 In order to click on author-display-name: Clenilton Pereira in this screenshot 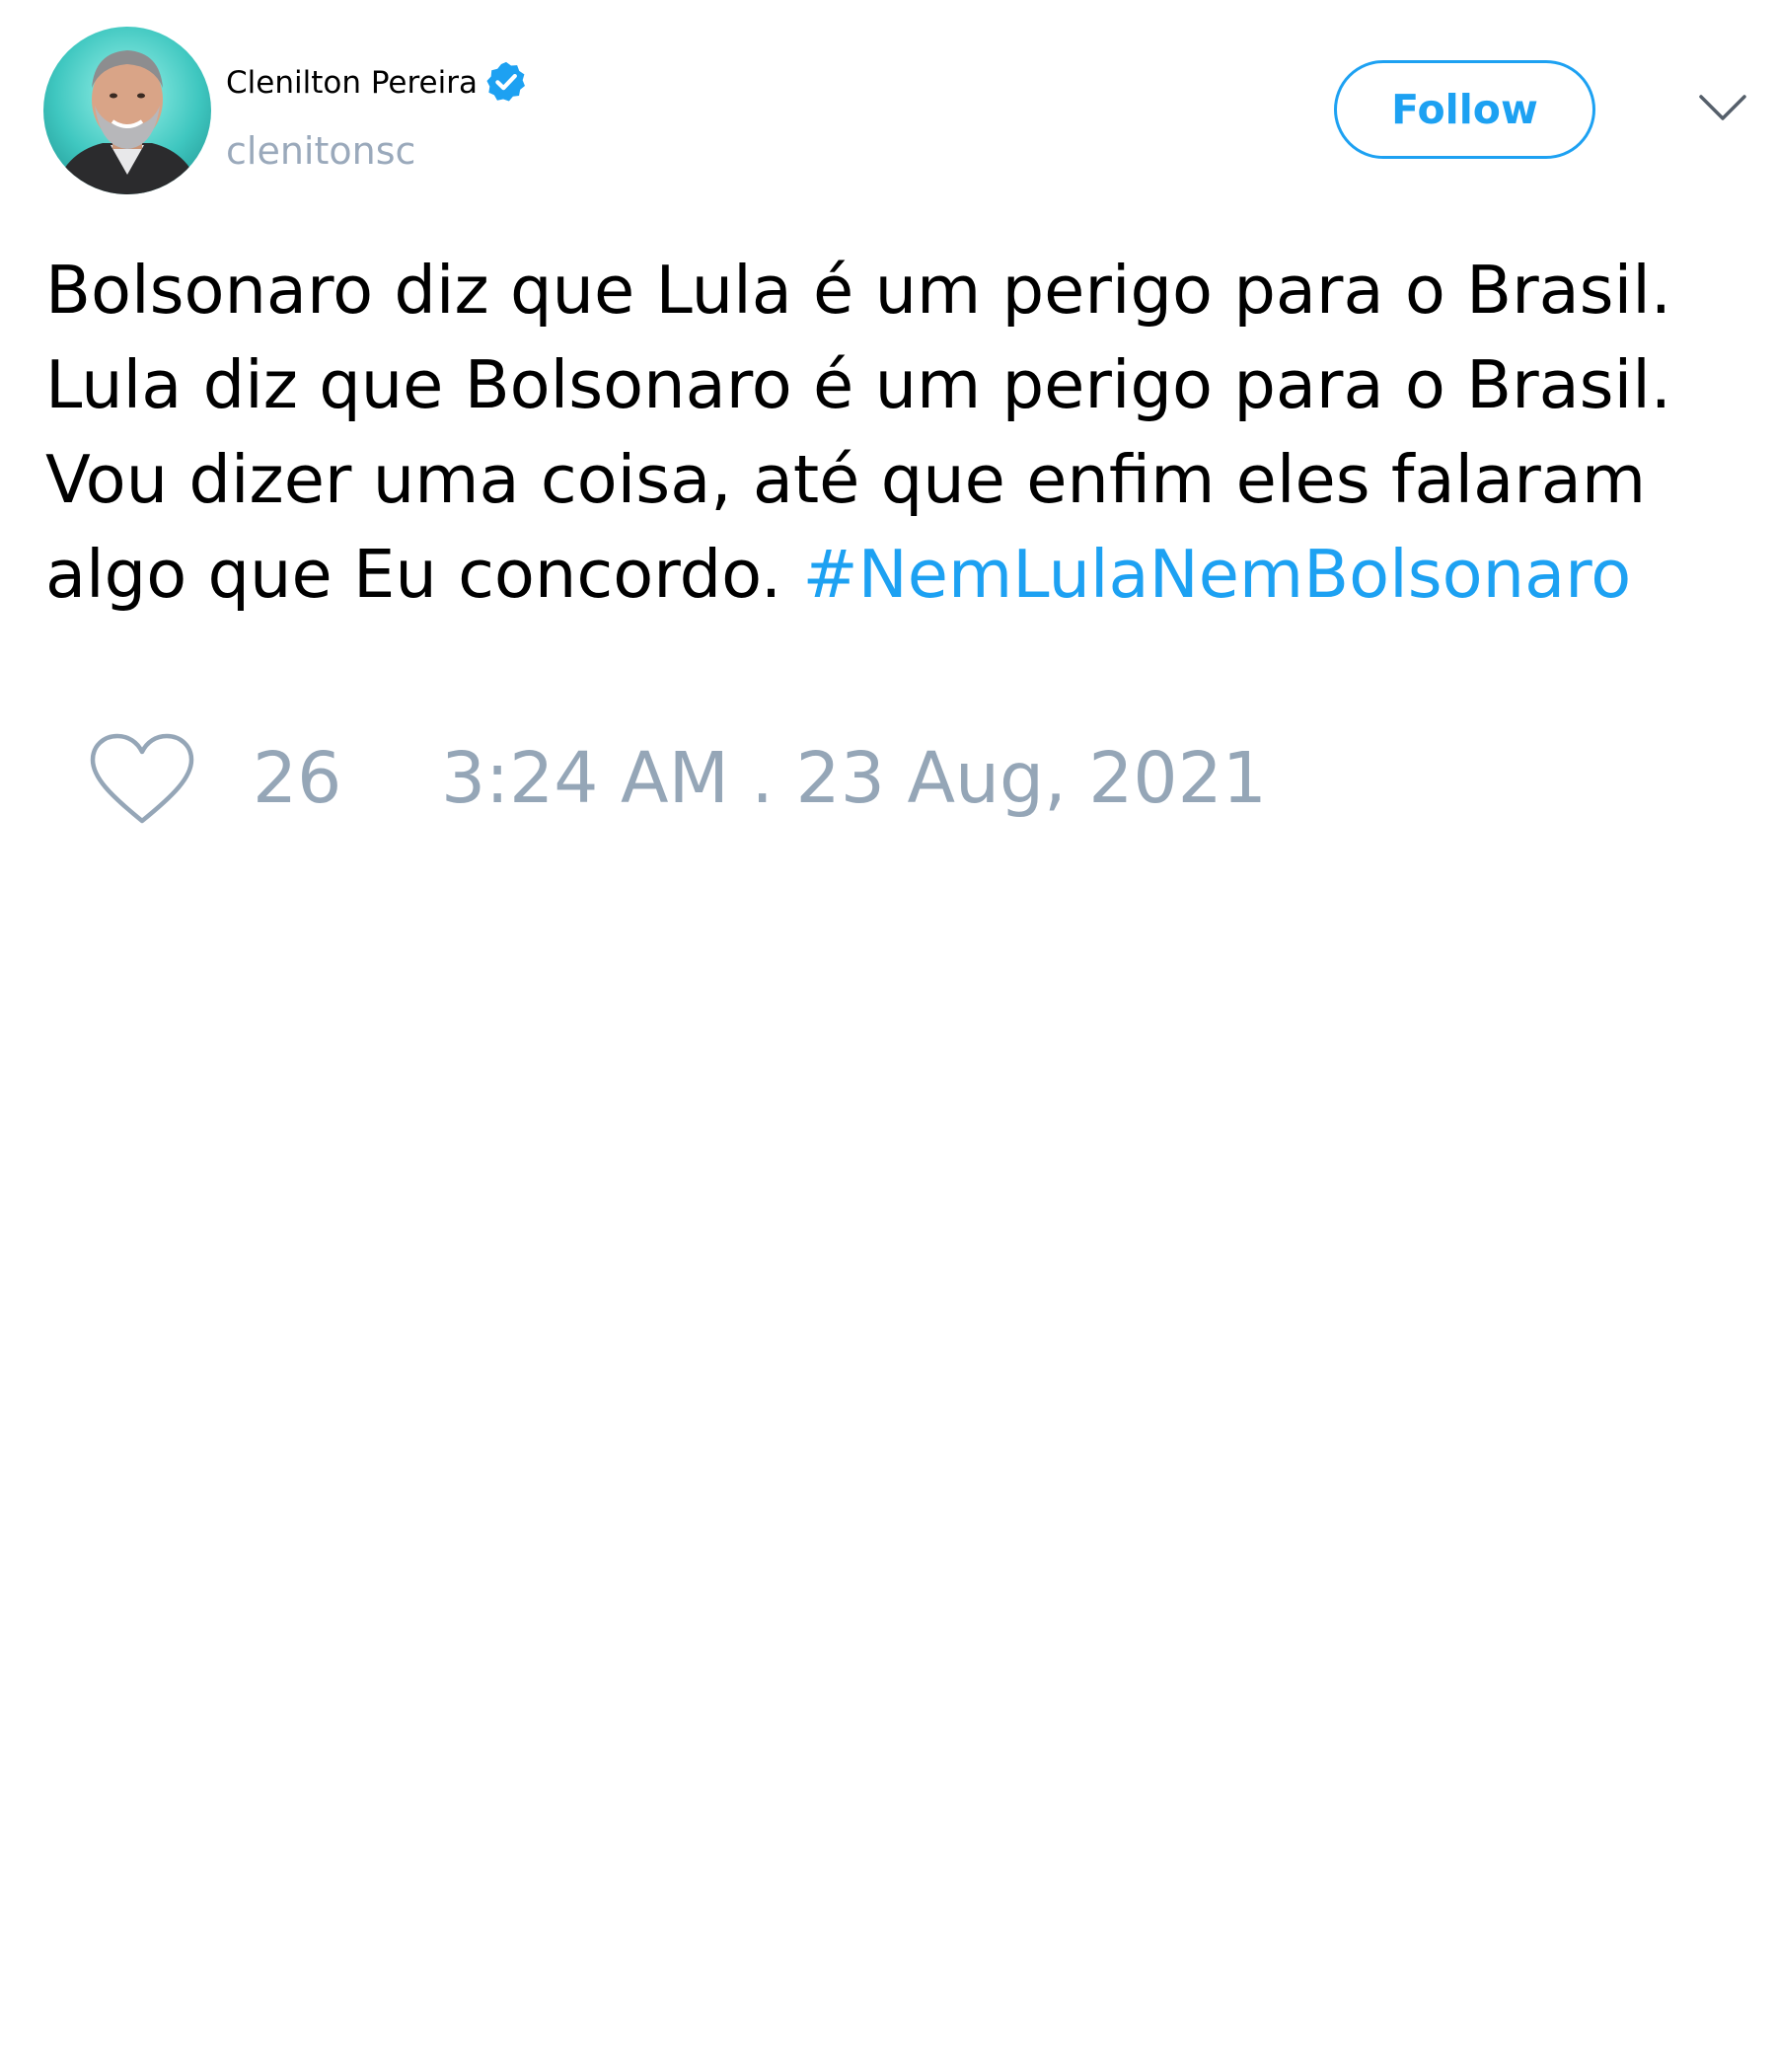, I will do `click(352, 83)`.